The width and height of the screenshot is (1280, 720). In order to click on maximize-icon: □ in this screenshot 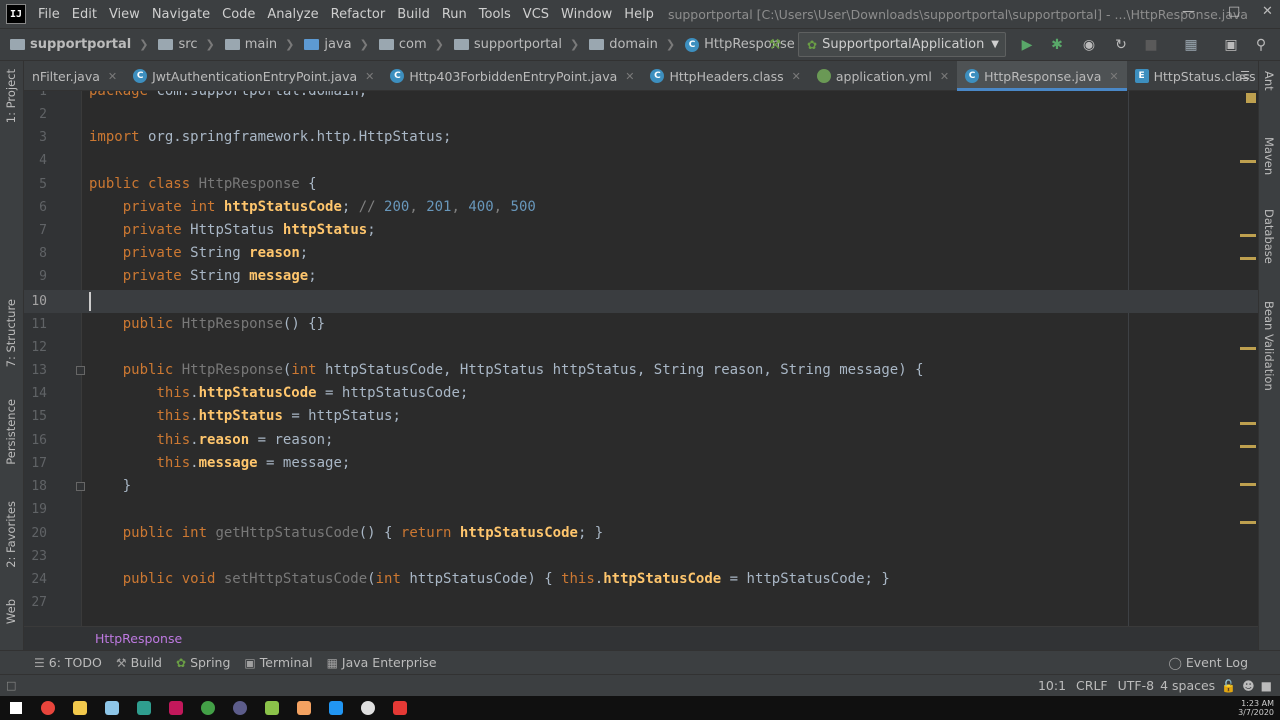, I will do `click(1234, 11)`.